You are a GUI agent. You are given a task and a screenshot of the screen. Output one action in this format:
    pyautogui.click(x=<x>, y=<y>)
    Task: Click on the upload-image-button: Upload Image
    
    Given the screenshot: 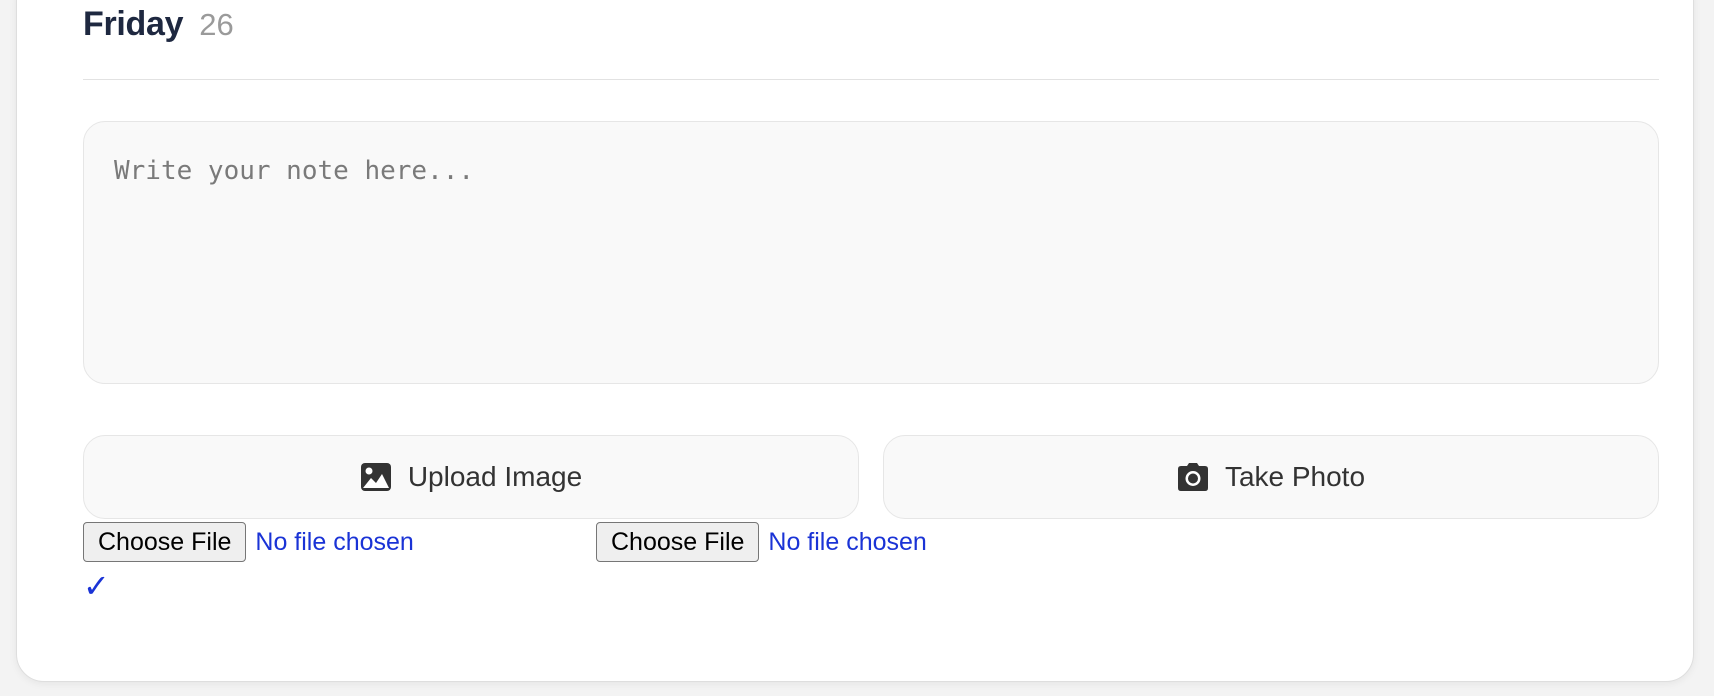 What is the action you would take?
    pyautogui.click(x=471, y=477)
    